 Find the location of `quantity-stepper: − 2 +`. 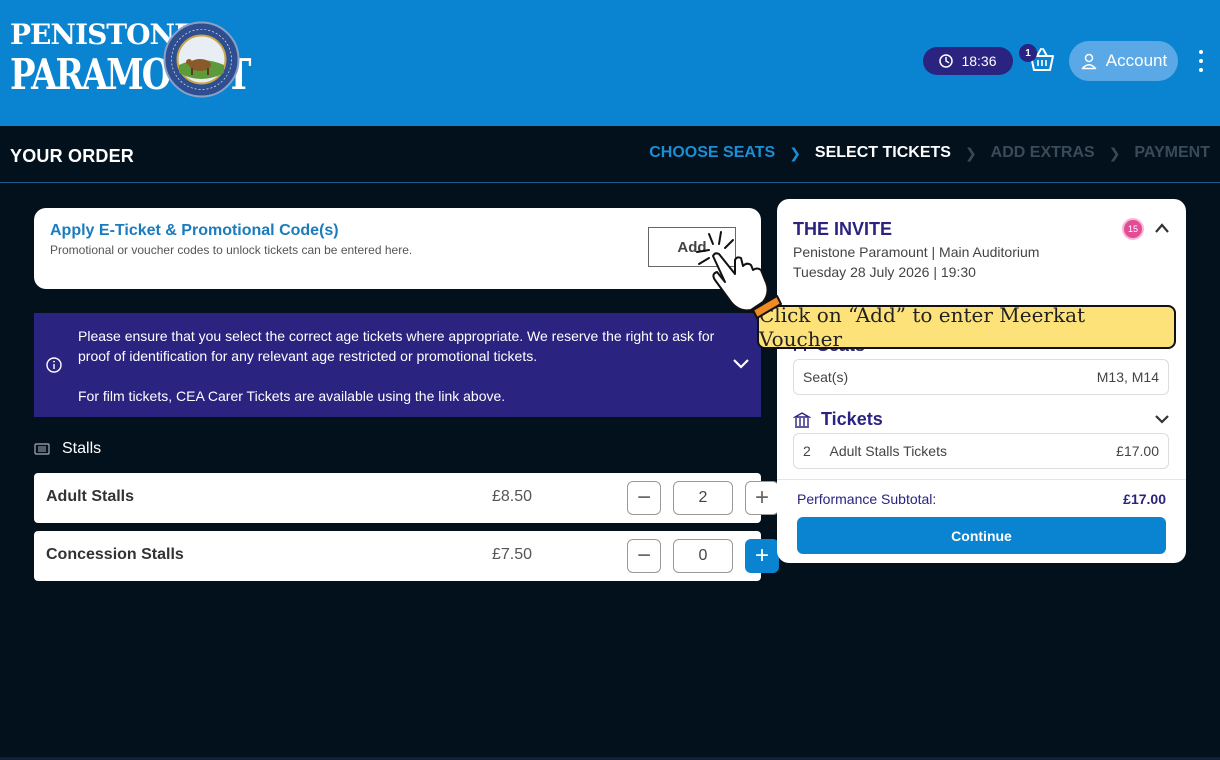

quantity-stepper: − 2 + is located at coordinates (703, 498).